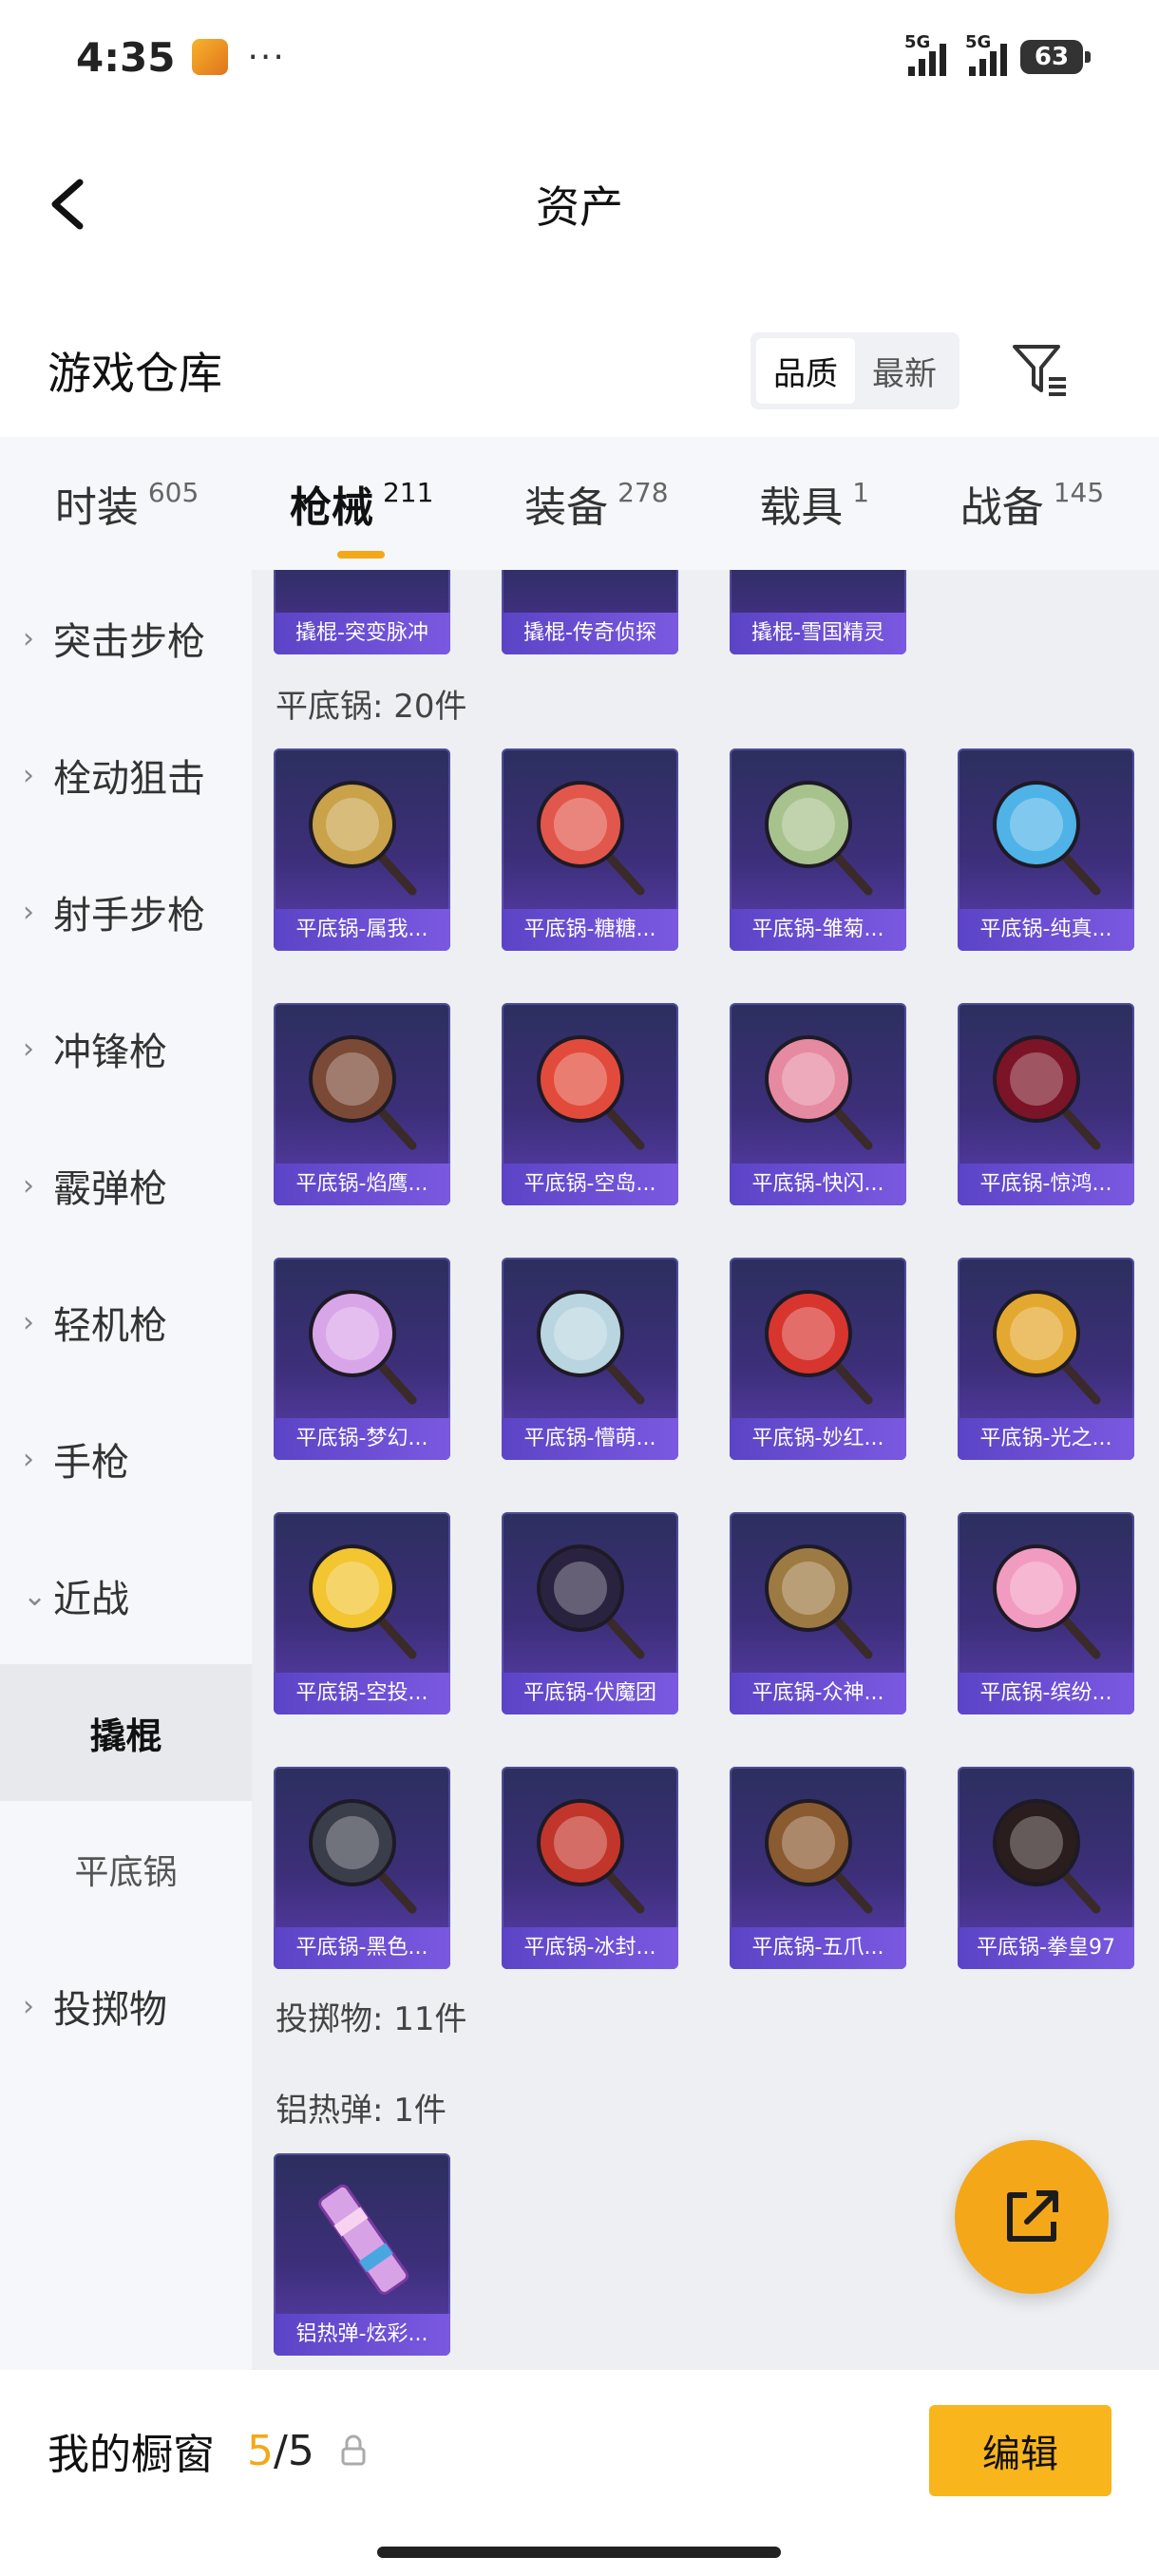  I want to click on warehouse-header: 游戏仓库 品质 最新, so click(579, 370).